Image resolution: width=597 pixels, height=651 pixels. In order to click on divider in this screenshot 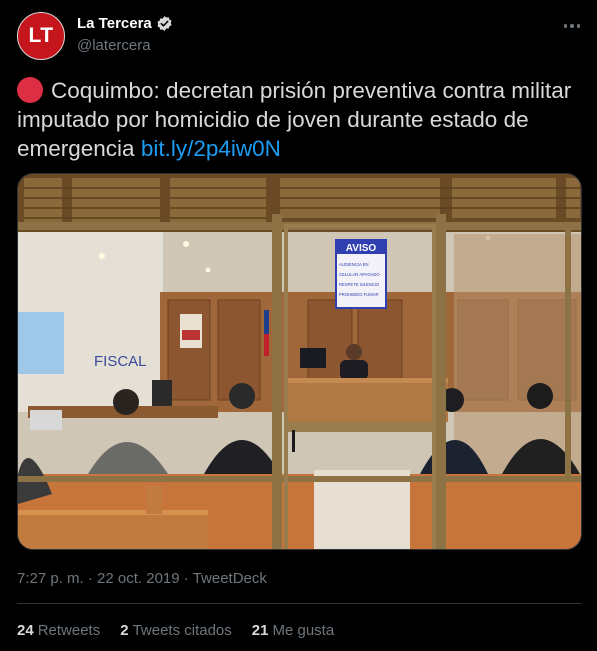, I will do `click(299, 603)`.